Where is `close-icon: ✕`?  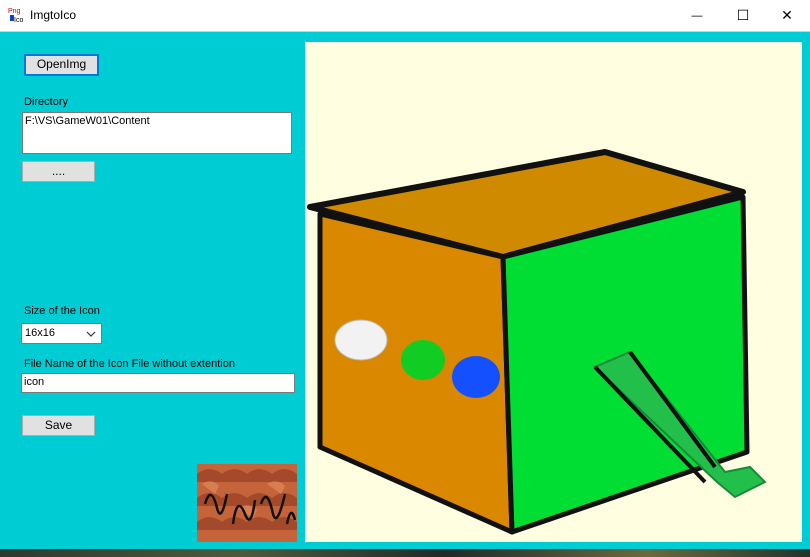
close-icon: ✕ is located at coordinates (787, 15).